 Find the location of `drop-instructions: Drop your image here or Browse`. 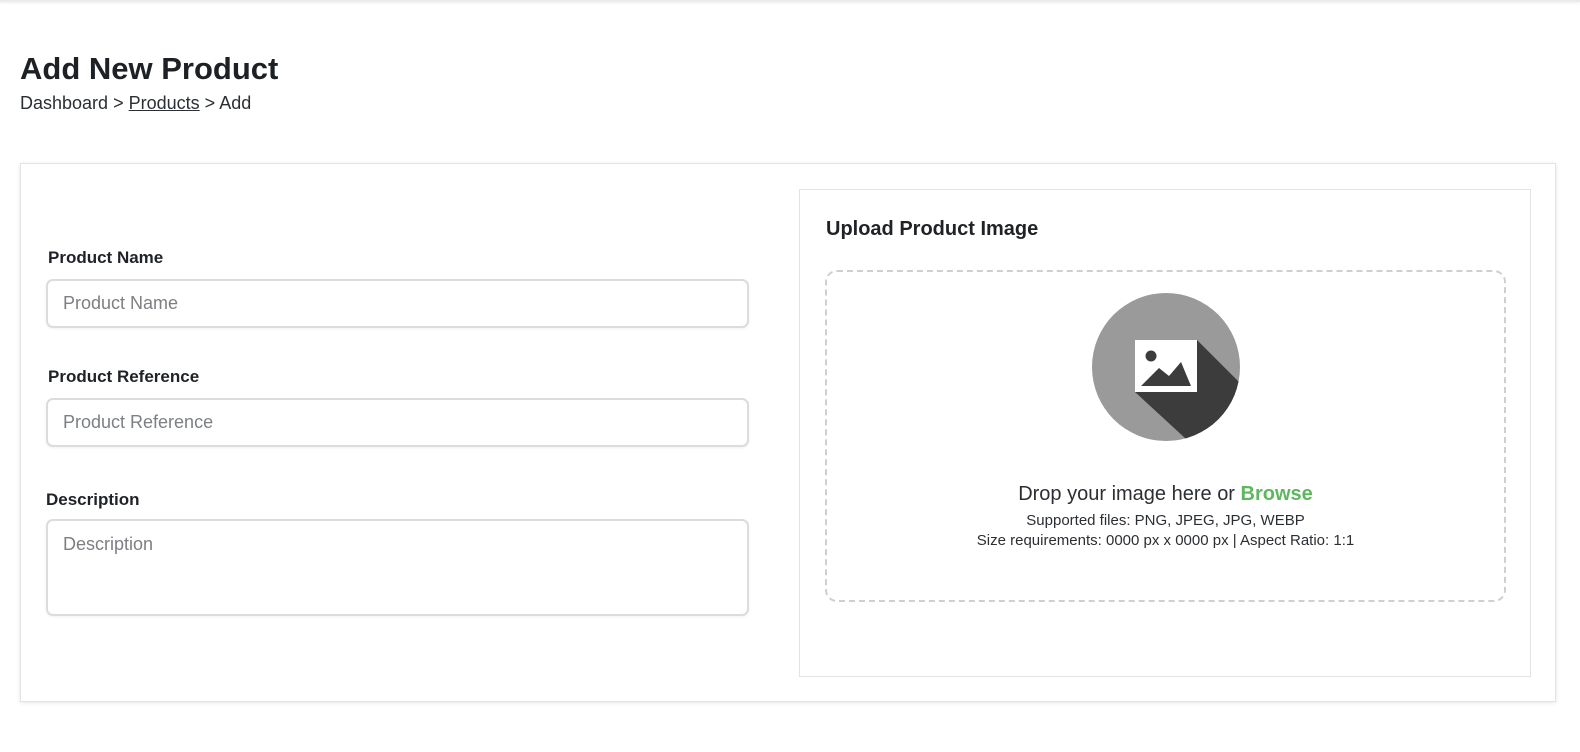

drop-instructions: Drop your image here or Browse is located at coordinates (1165, 494).